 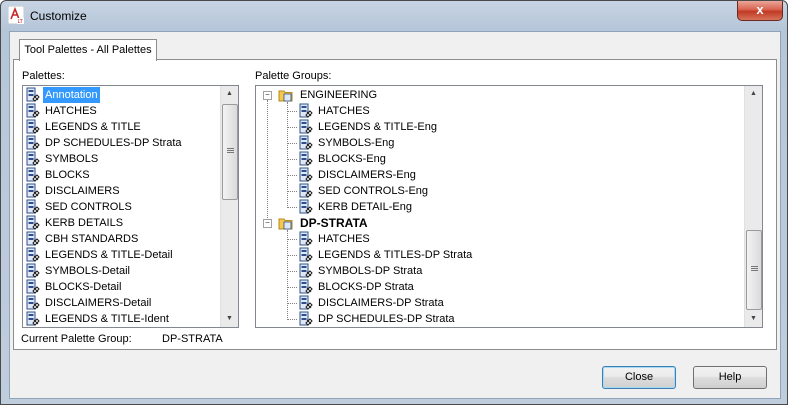 I want to click on palette-item-label: DP SCHEDULES-DP Strata, so click(x=113, y=143).